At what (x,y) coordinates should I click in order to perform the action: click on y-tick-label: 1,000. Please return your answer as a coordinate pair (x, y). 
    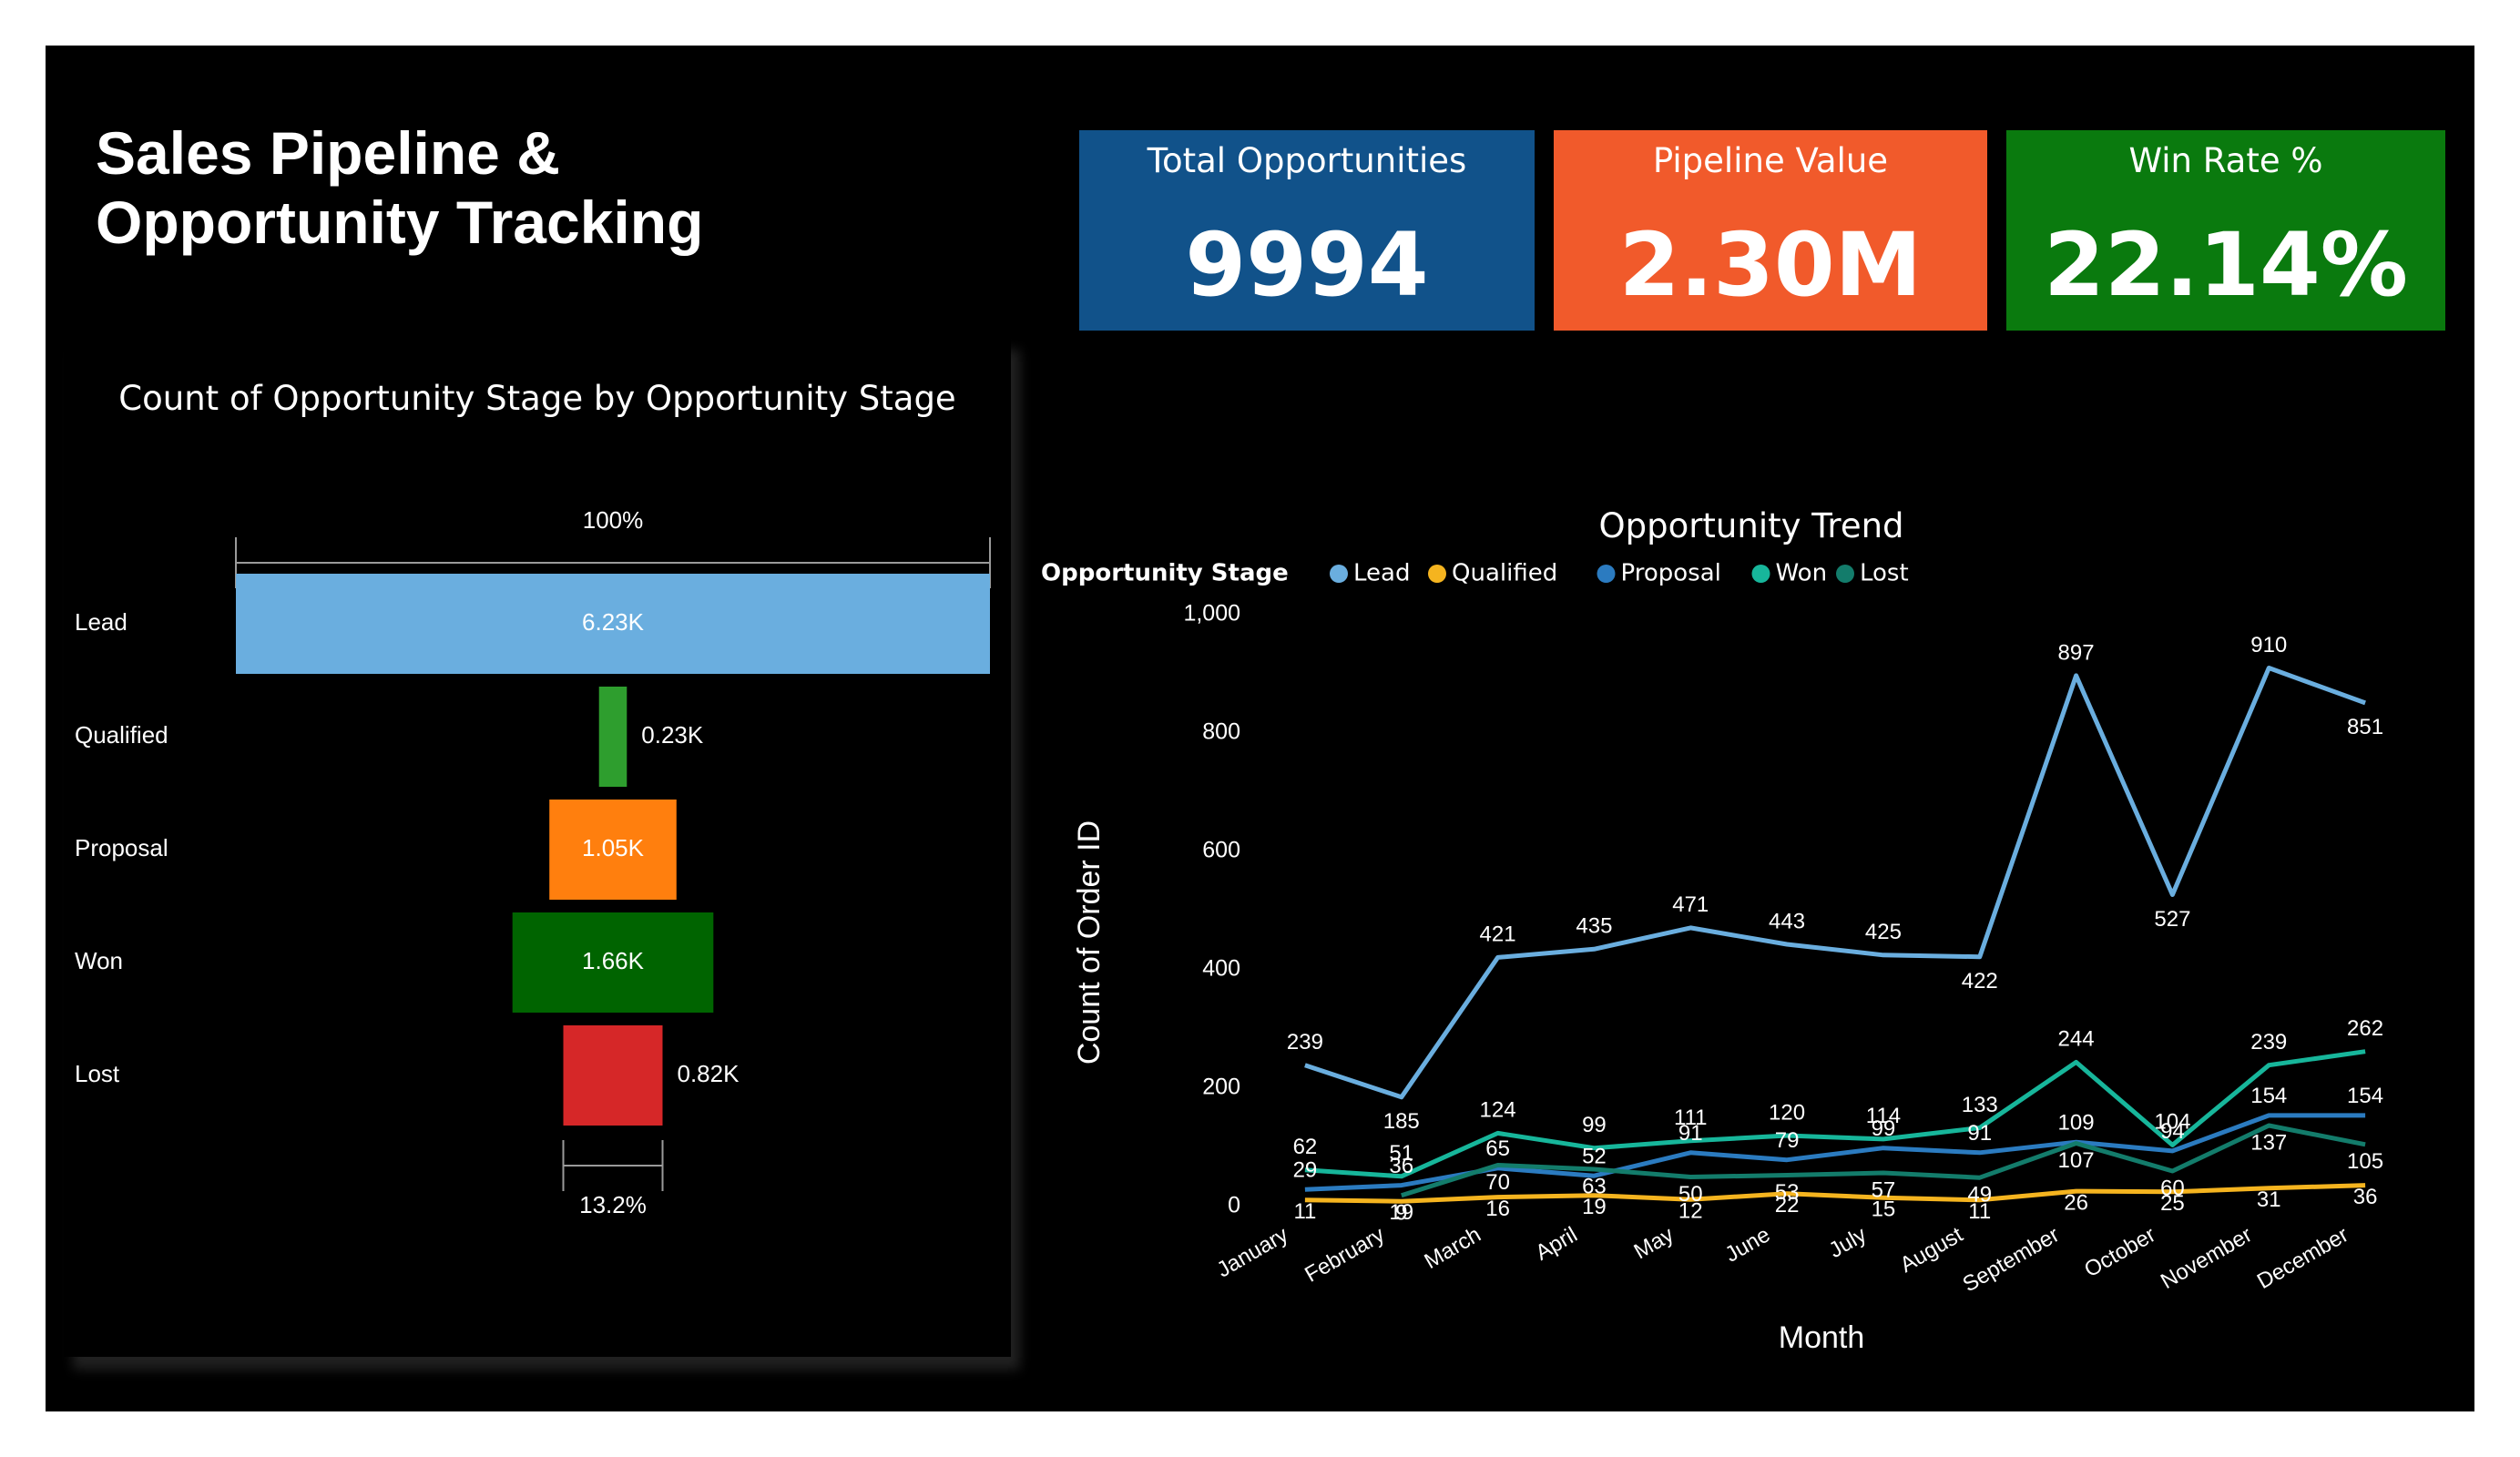
    Looking at the image, I should click on (1211, 614).